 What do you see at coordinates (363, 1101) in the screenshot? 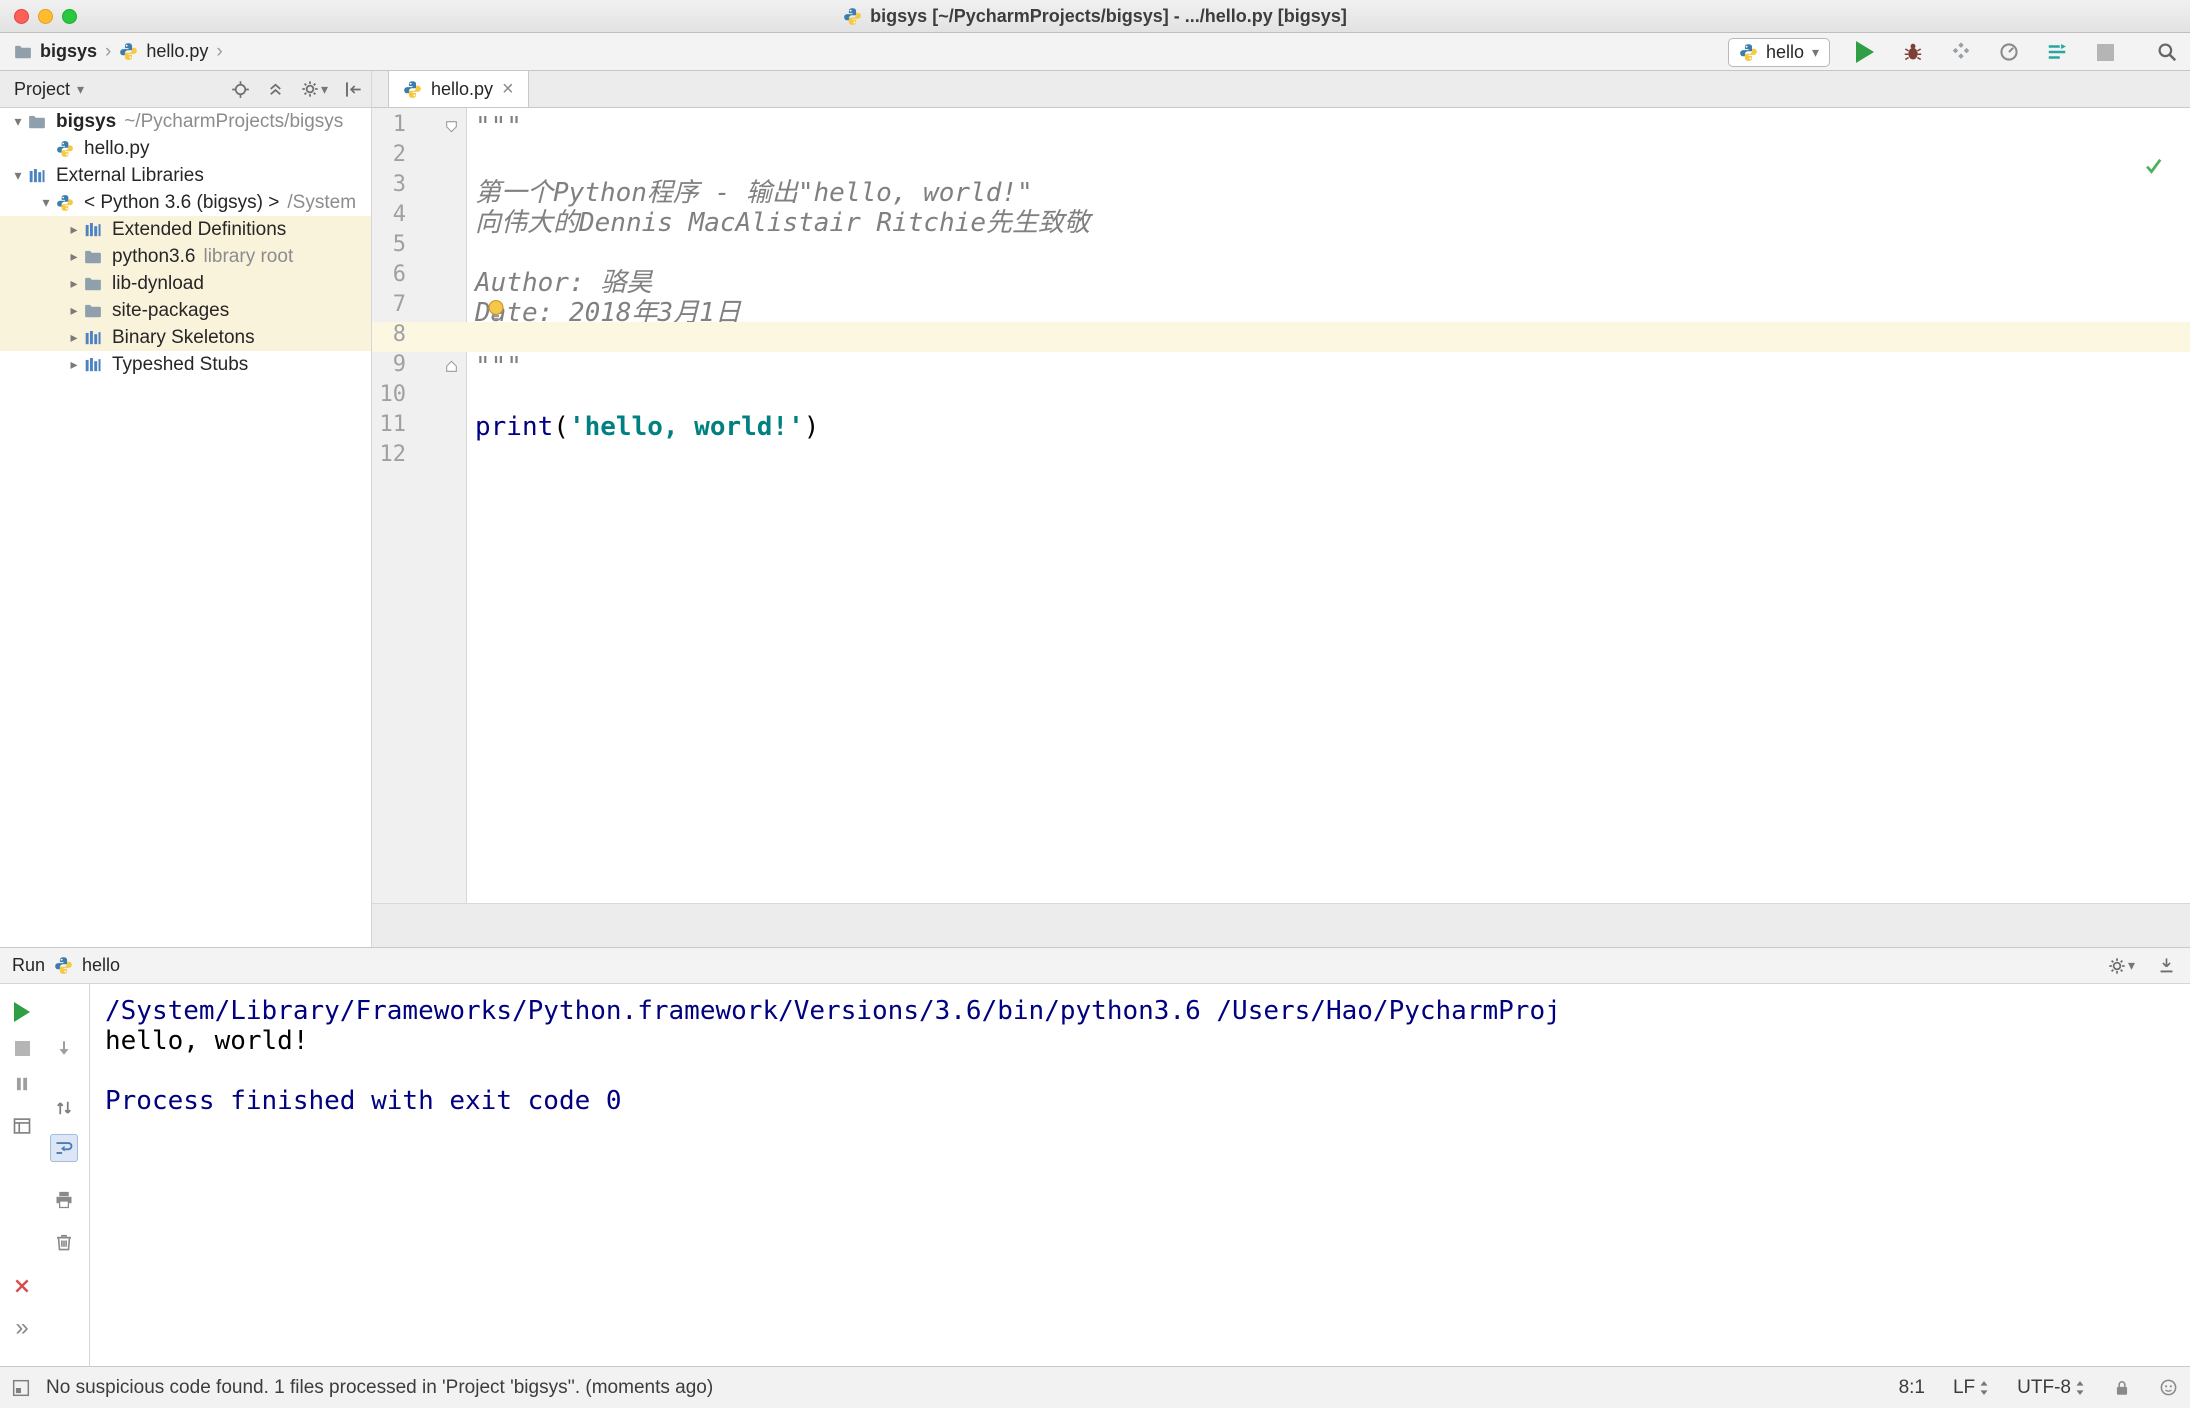
I see `console-line: Process finished with exit code 0` at bounding box center [363, 1101].